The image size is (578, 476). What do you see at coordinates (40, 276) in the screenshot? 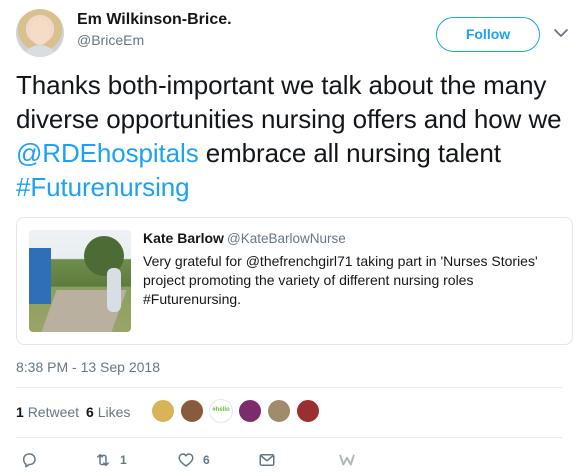
I see `image-tent` at bounding box center [40, 276].